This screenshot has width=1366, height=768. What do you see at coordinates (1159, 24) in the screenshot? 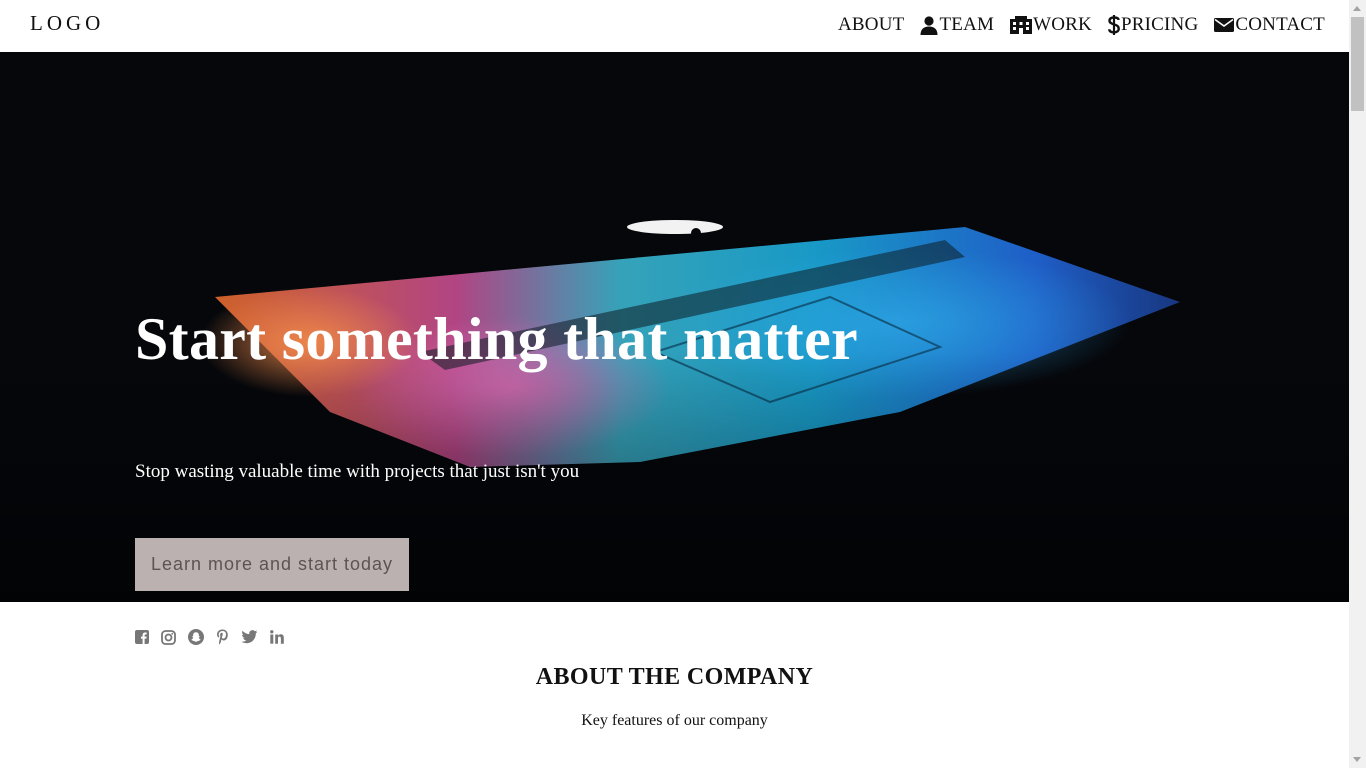
I see `nav-item-label: PRICING` at bounding box center [1159, 24].